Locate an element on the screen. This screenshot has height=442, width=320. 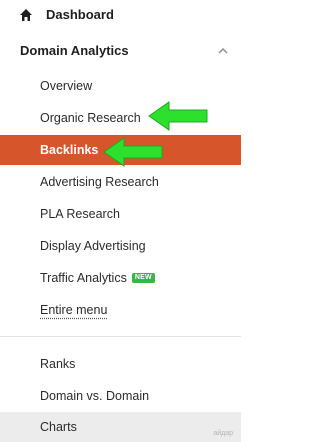
domain-analytics-section-header: Domain Analytics is located at coordinates (120, 51).